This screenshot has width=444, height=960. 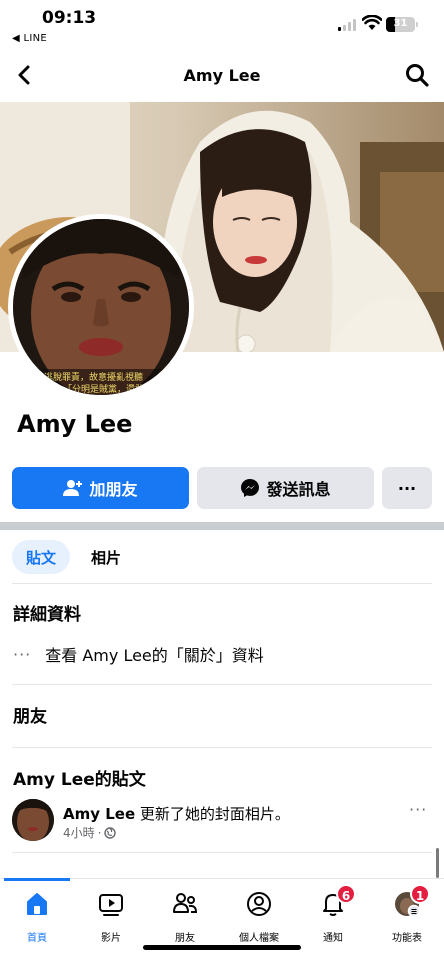 What do you see at coordinates (79, 780) in the screenshot?
I see `posts-section-title: Amy Lee的貼文` at bounding box center [79, 780].